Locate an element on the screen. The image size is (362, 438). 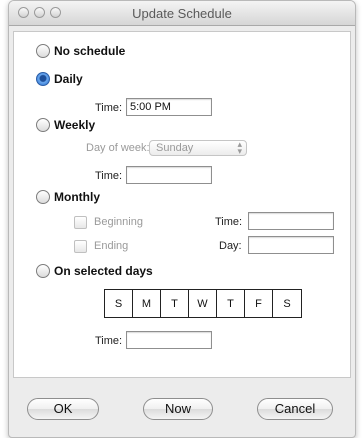
daily-label: Daily is located at coordinates (68, 79).